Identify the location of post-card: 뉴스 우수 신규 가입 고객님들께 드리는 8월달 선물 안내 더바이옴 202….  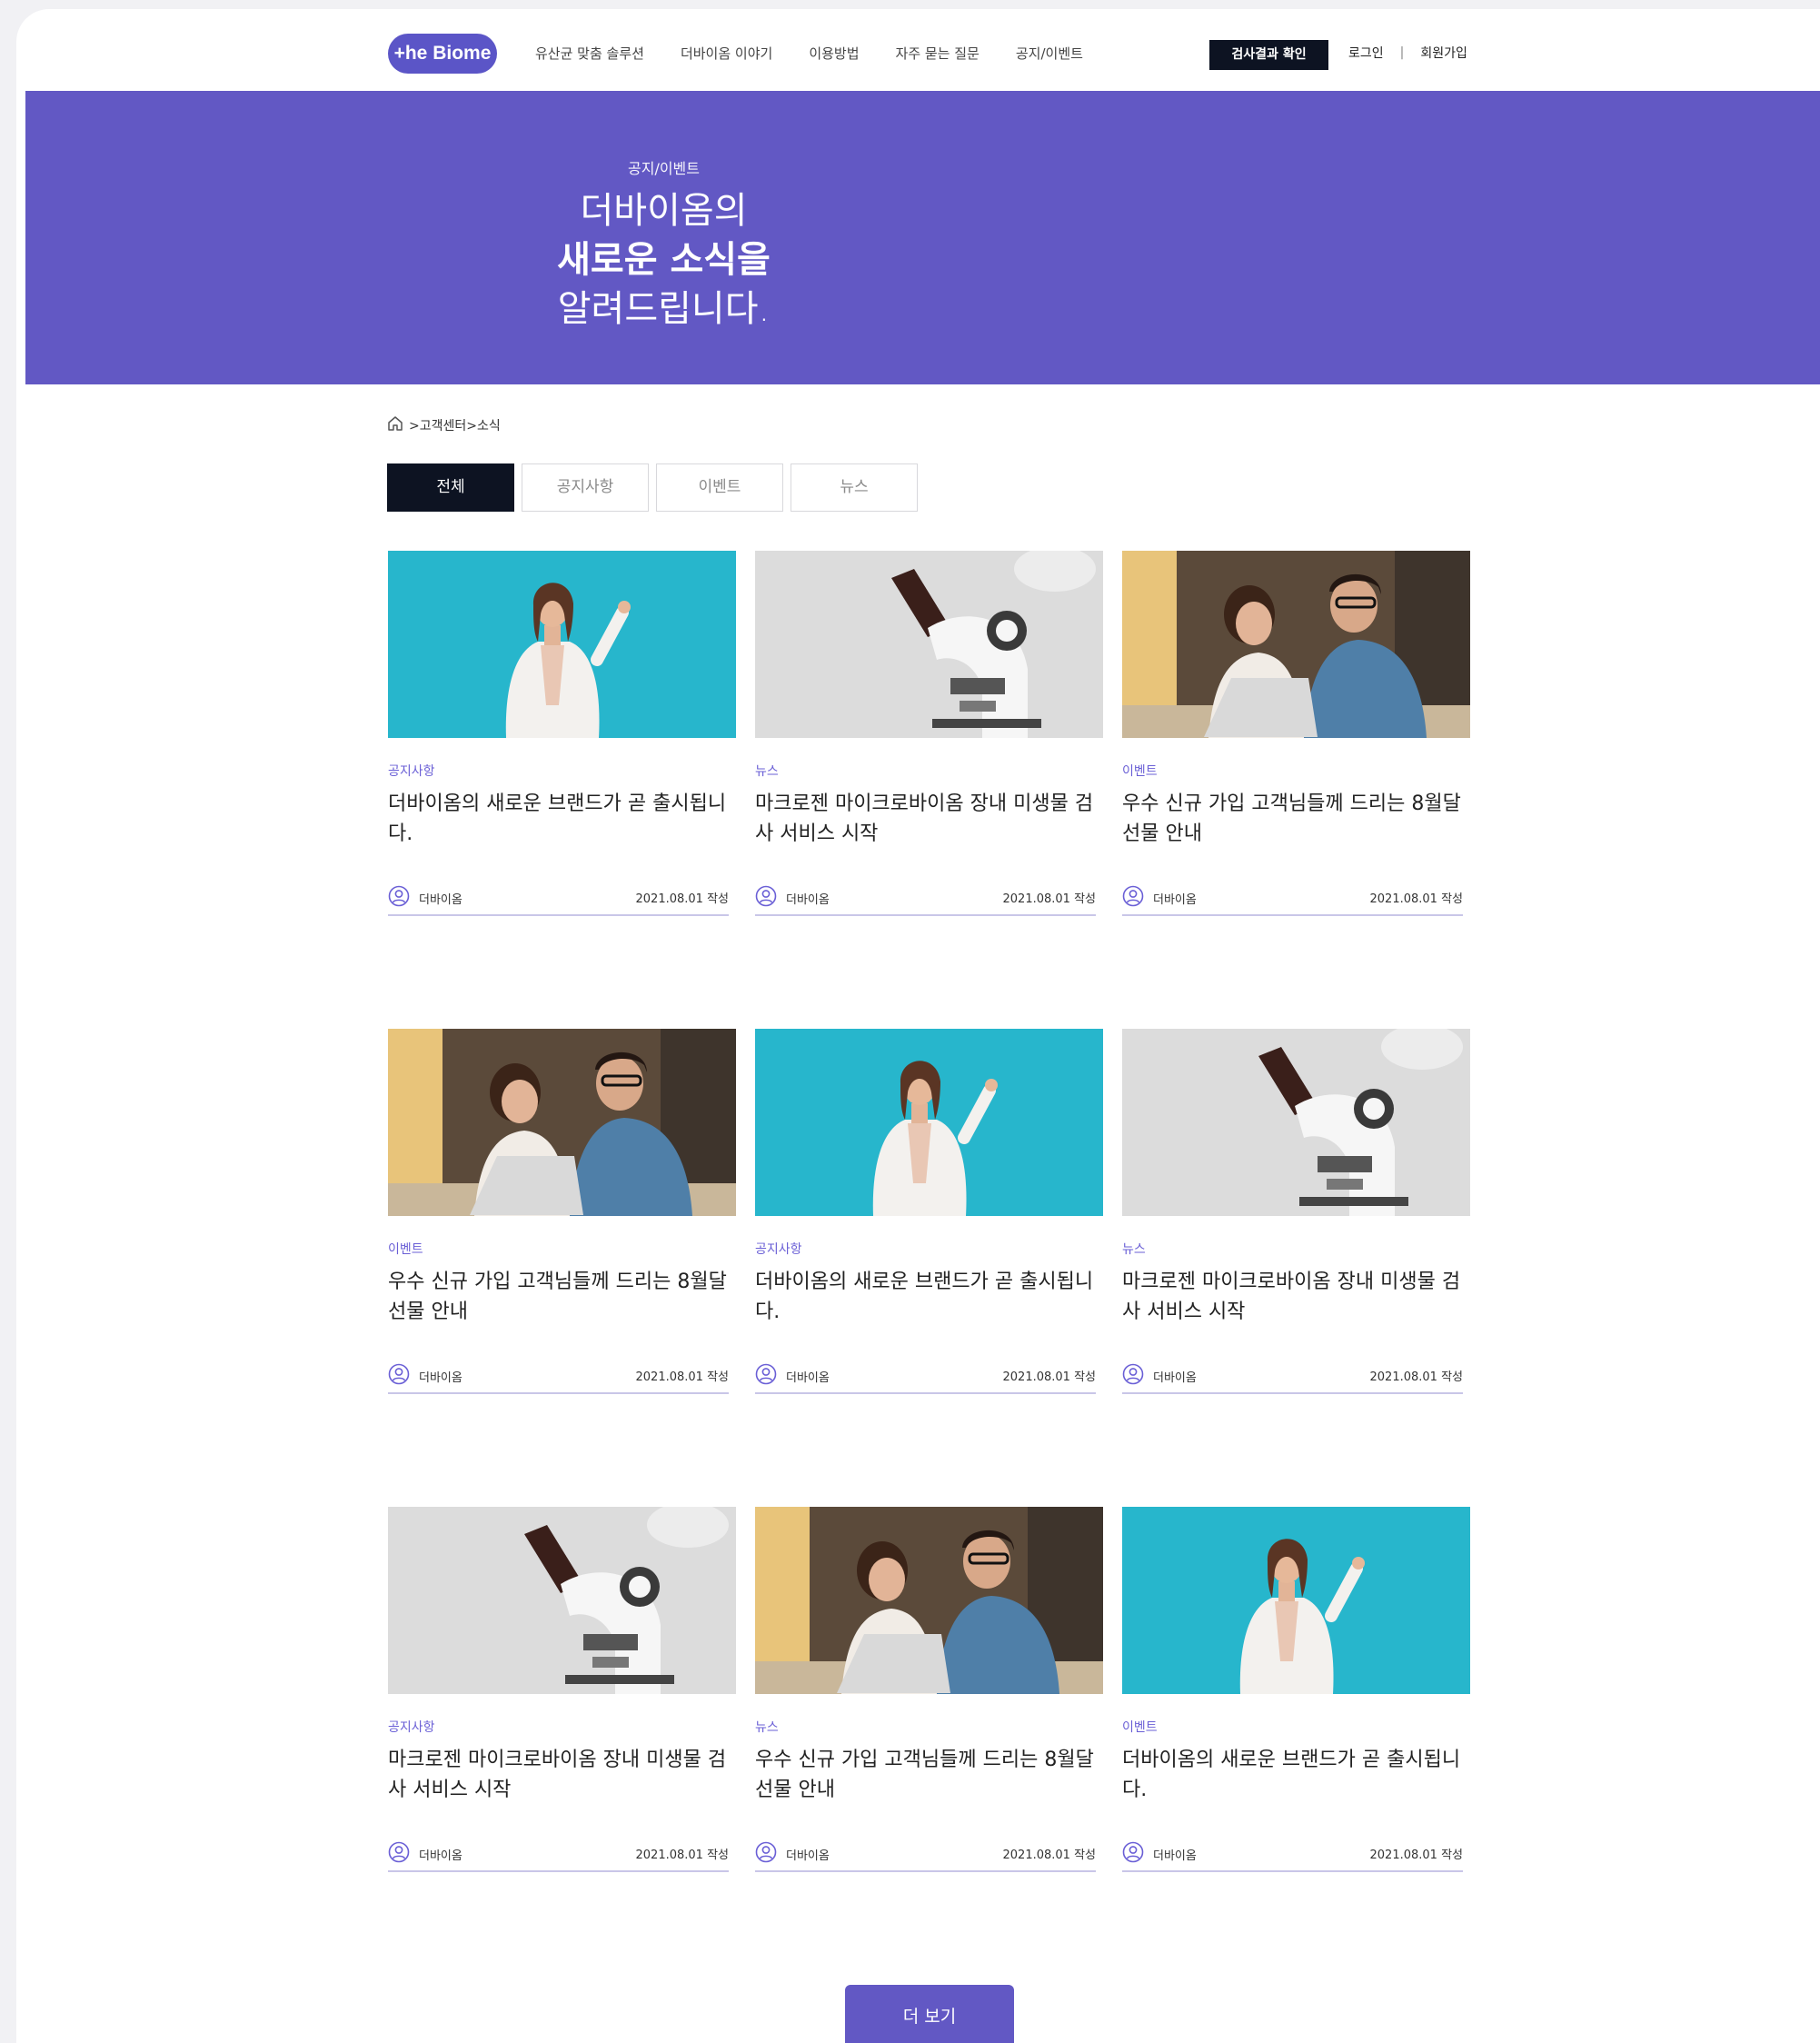
(929, 1746).